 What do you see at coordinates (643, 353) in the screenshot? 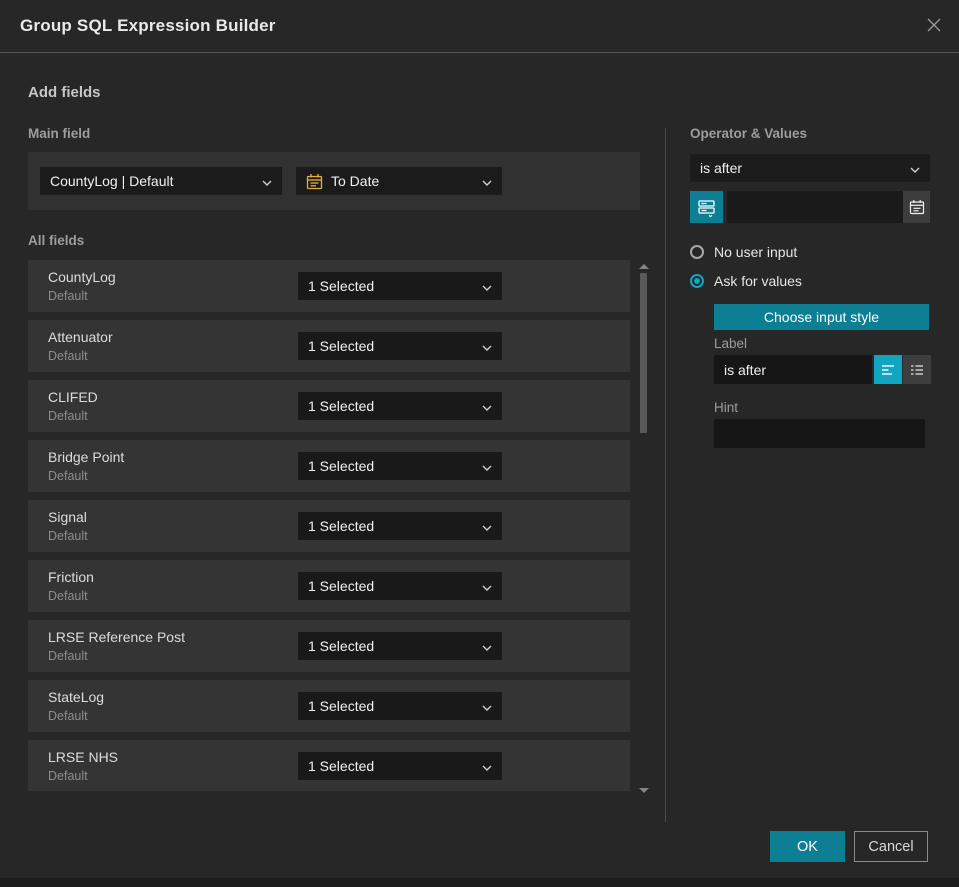
I see `scrollbar-thumb` at bounding box center [643, 353].